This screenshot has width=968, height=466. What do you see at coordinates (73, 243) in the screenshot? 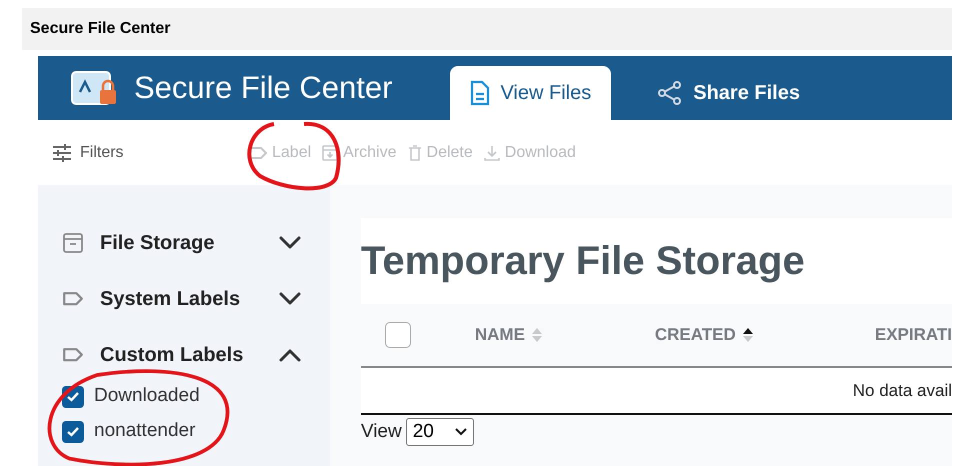
I see `archive-box-icon` at bounding box center [73, 243].